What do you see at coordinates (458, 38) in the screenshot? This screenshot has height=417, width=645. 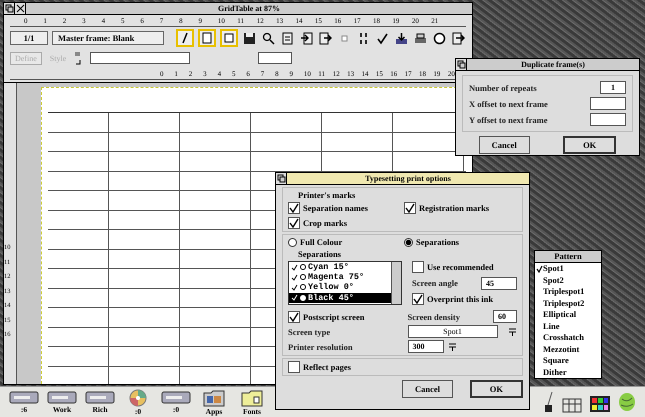 I see `exit-icon` at bounding box center [458, 38].